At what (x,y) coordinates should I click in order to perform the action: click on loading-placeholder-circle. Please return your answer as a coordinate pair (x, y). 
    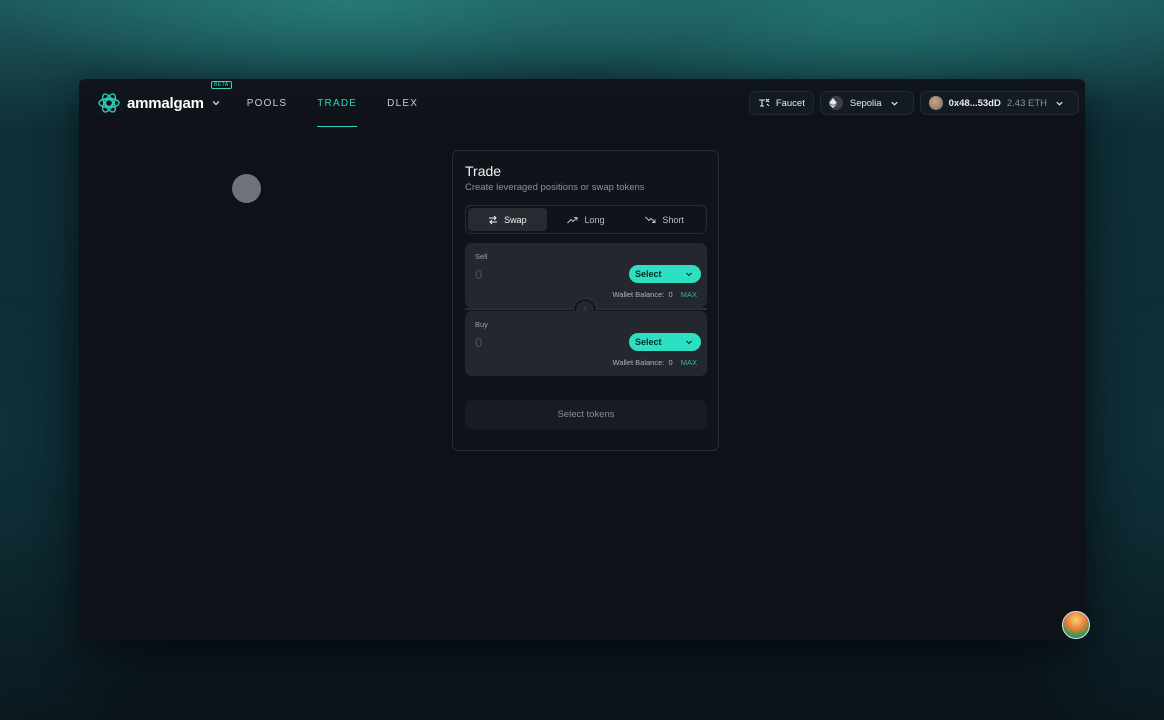
    Looking at the image, I should click on (246, 188).